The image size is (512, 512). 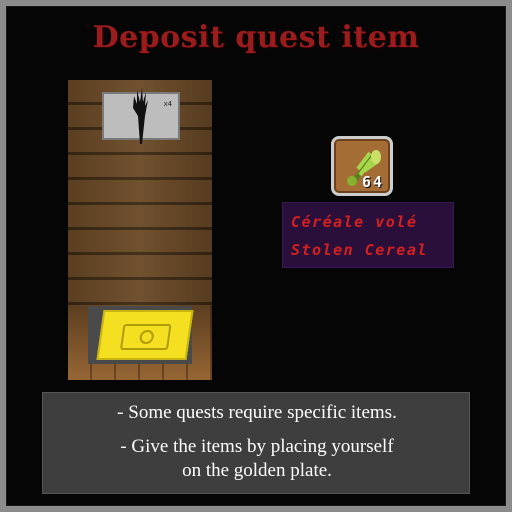 I want to click on item-tooltip: Céréale volé Stolen Cereal, so click(x=368, y=235).